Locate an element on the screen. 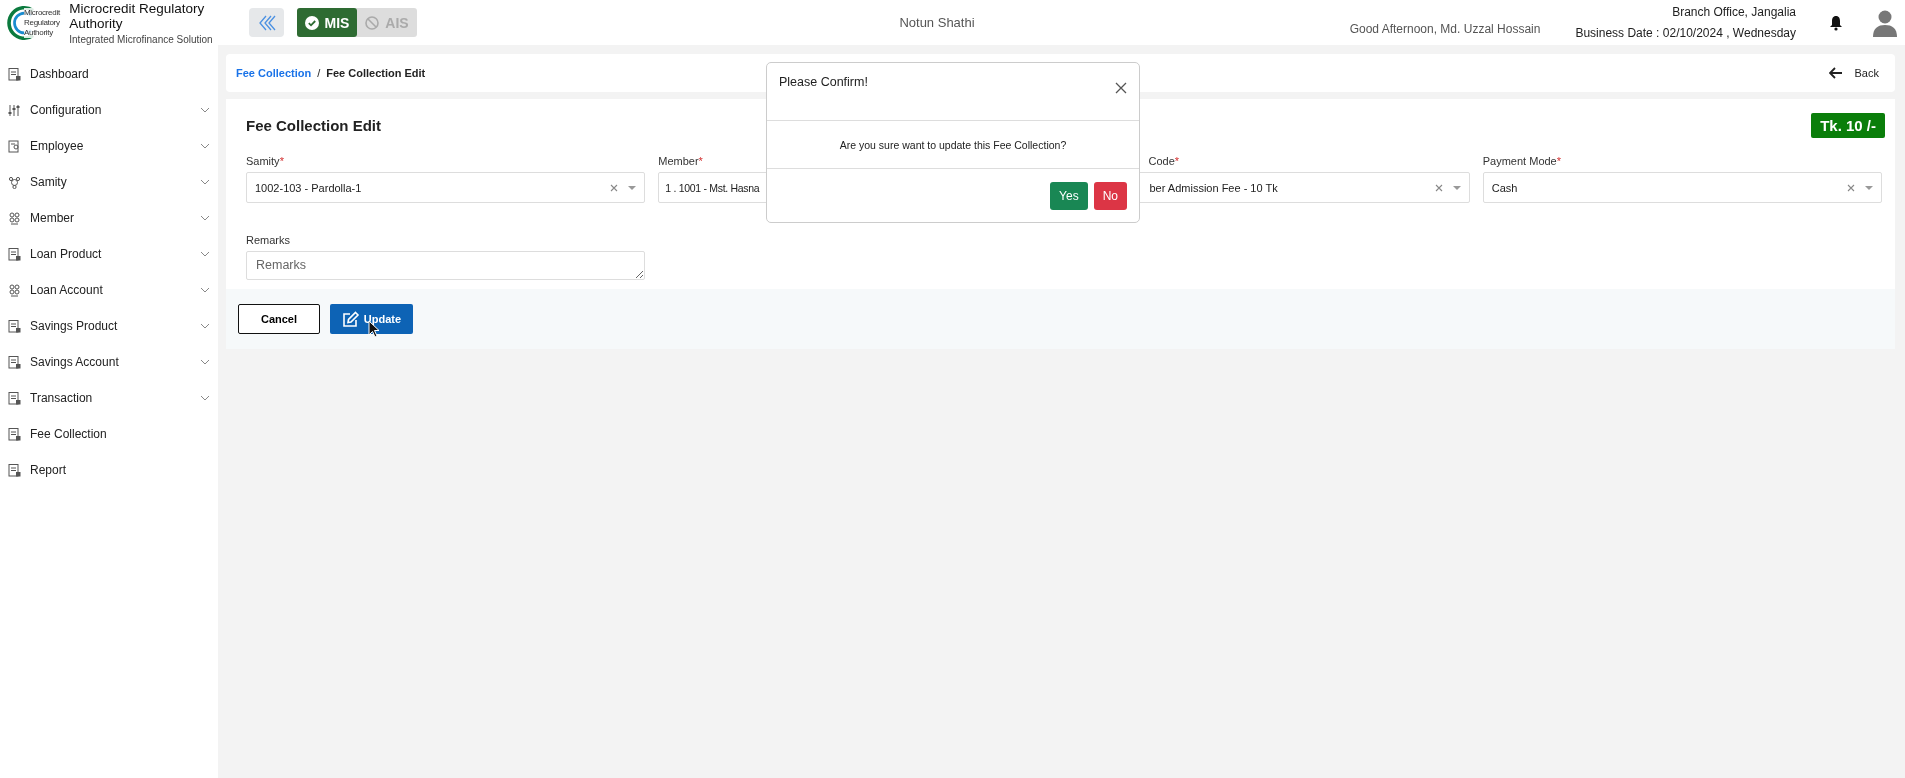  collapse-sidebar-button is located at coordinates (266, 22).